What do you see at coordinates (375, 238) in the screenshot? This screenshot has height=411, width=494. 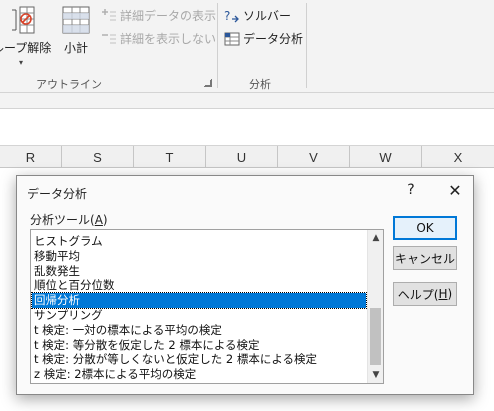 I see `scroll-up-icon: ▲` at bounding box center [375, 238].